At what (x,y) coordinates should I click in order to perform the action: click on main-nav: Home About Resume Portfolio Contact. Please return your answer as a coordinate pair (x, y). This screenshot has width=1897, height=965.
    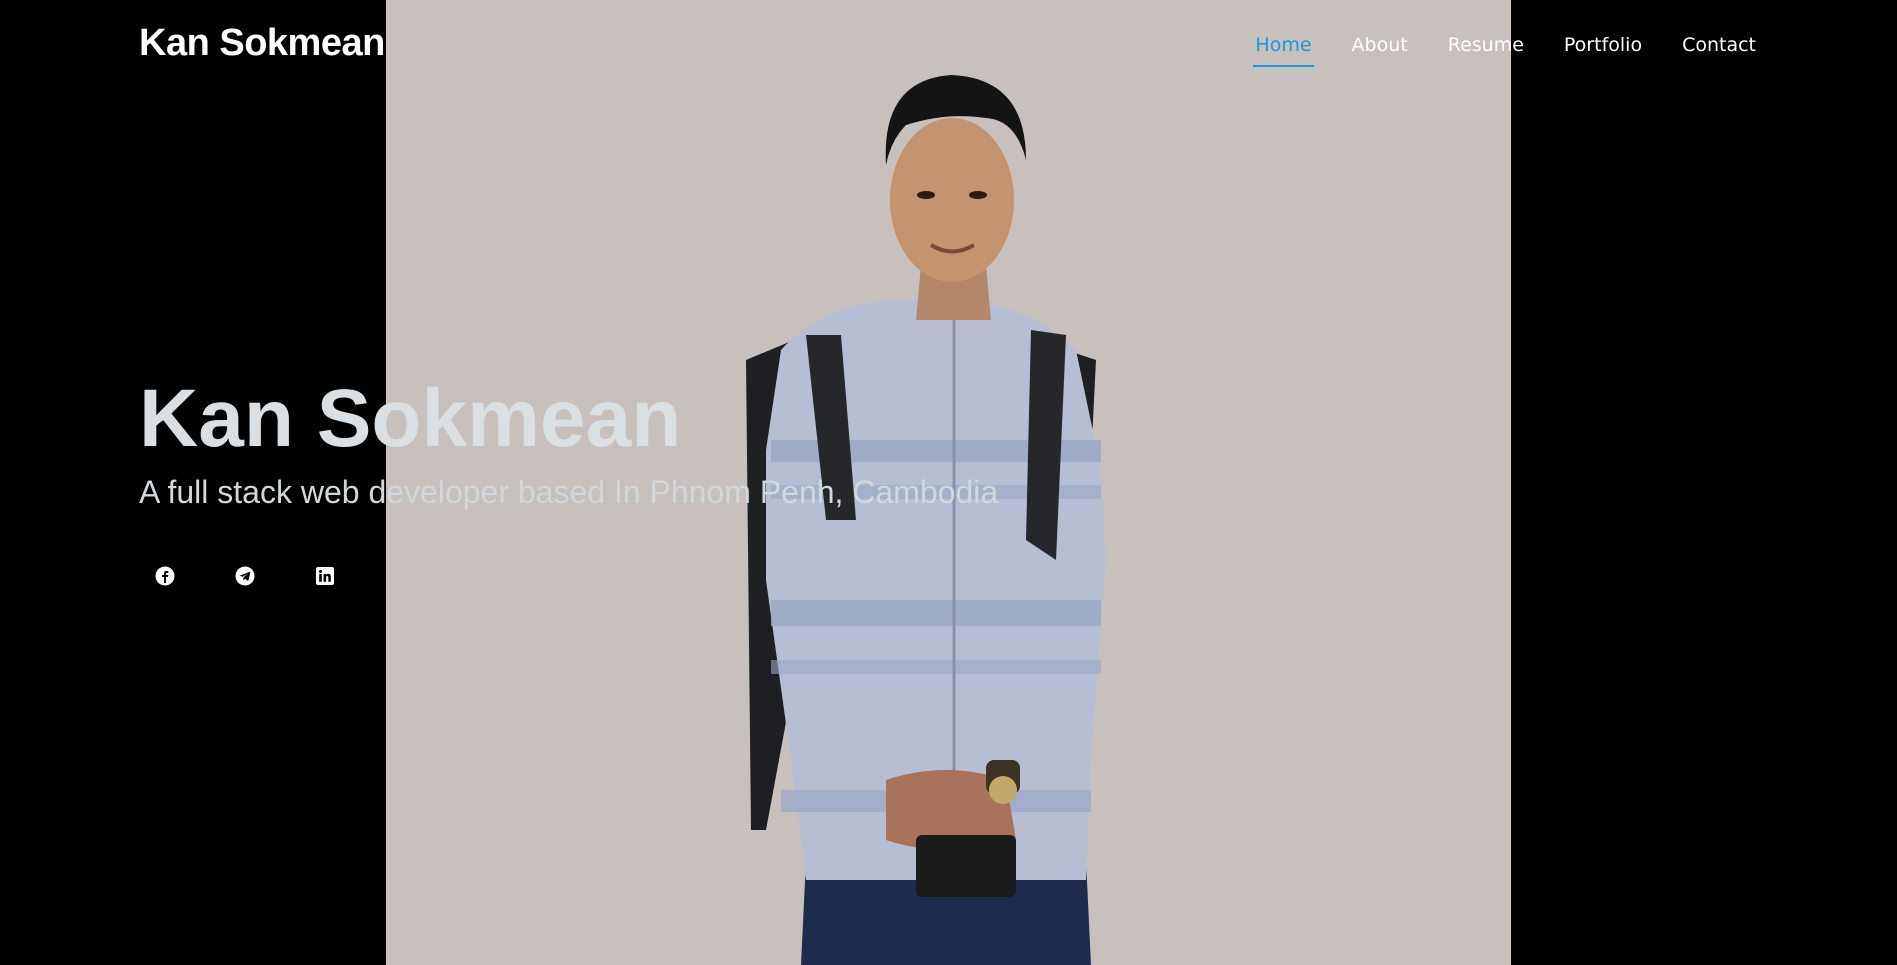
    Looking at the image, I should click on (1485, 50).